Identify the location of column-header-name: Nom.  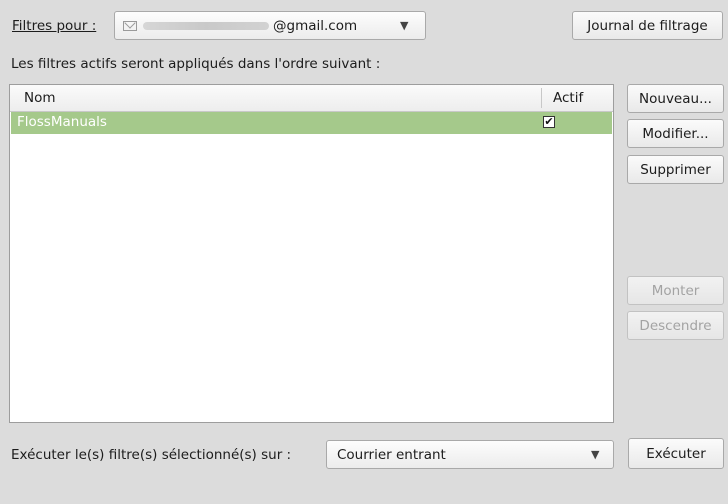
(40, 98).